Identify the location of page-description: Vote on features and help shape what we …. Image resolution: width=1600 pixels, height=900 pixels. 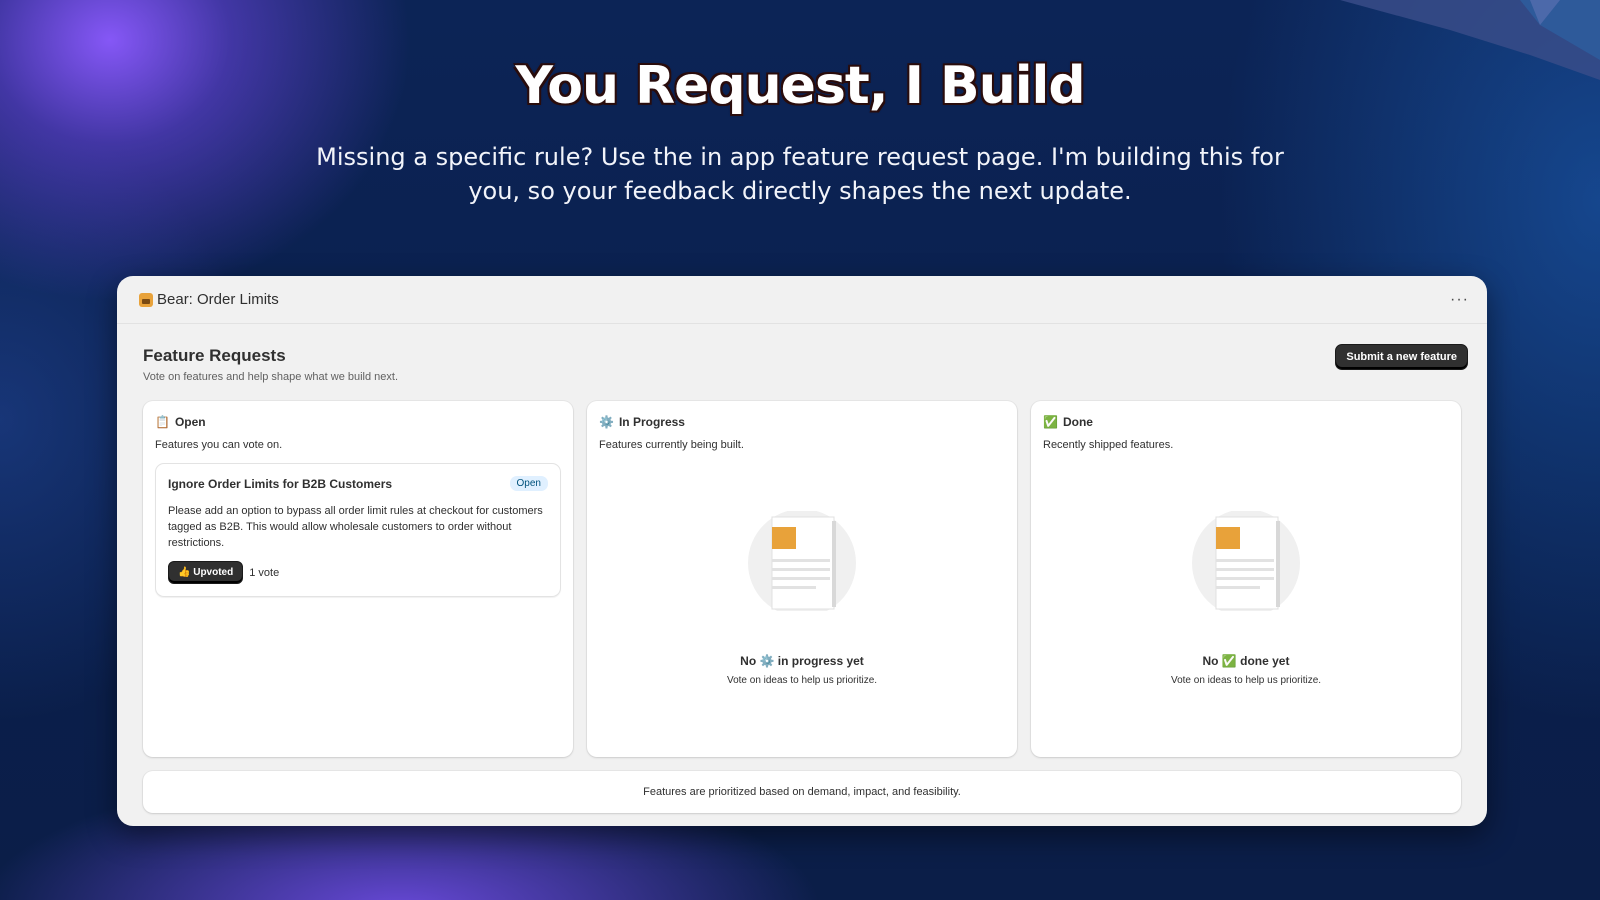
(271, 377).